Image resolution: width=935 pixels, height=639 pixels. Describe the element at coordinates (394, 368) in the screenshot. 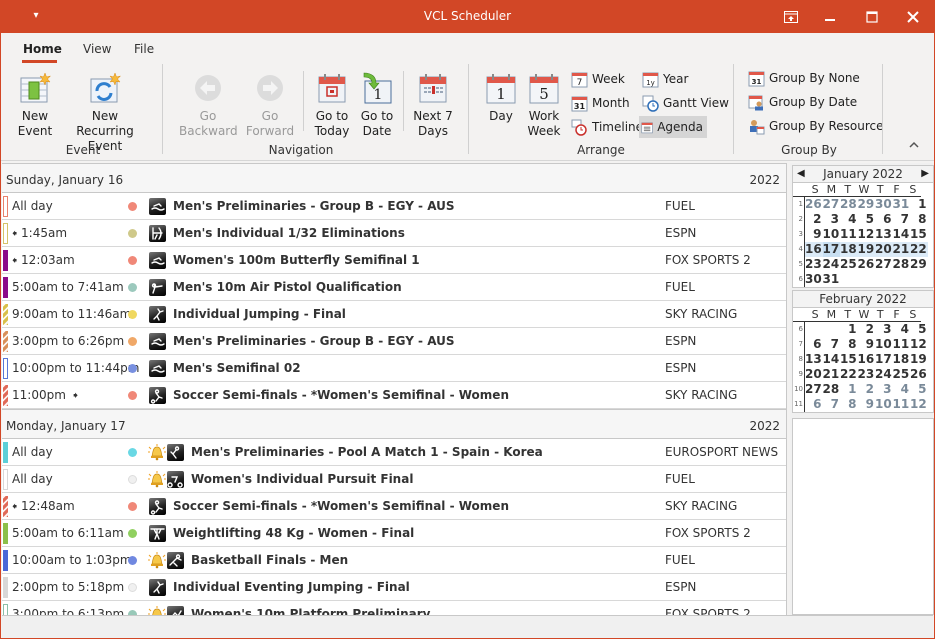

I see `agenda-event-row: 10:00pm to 11:44pm Men's Semifinal 02 ESPN` at that location.